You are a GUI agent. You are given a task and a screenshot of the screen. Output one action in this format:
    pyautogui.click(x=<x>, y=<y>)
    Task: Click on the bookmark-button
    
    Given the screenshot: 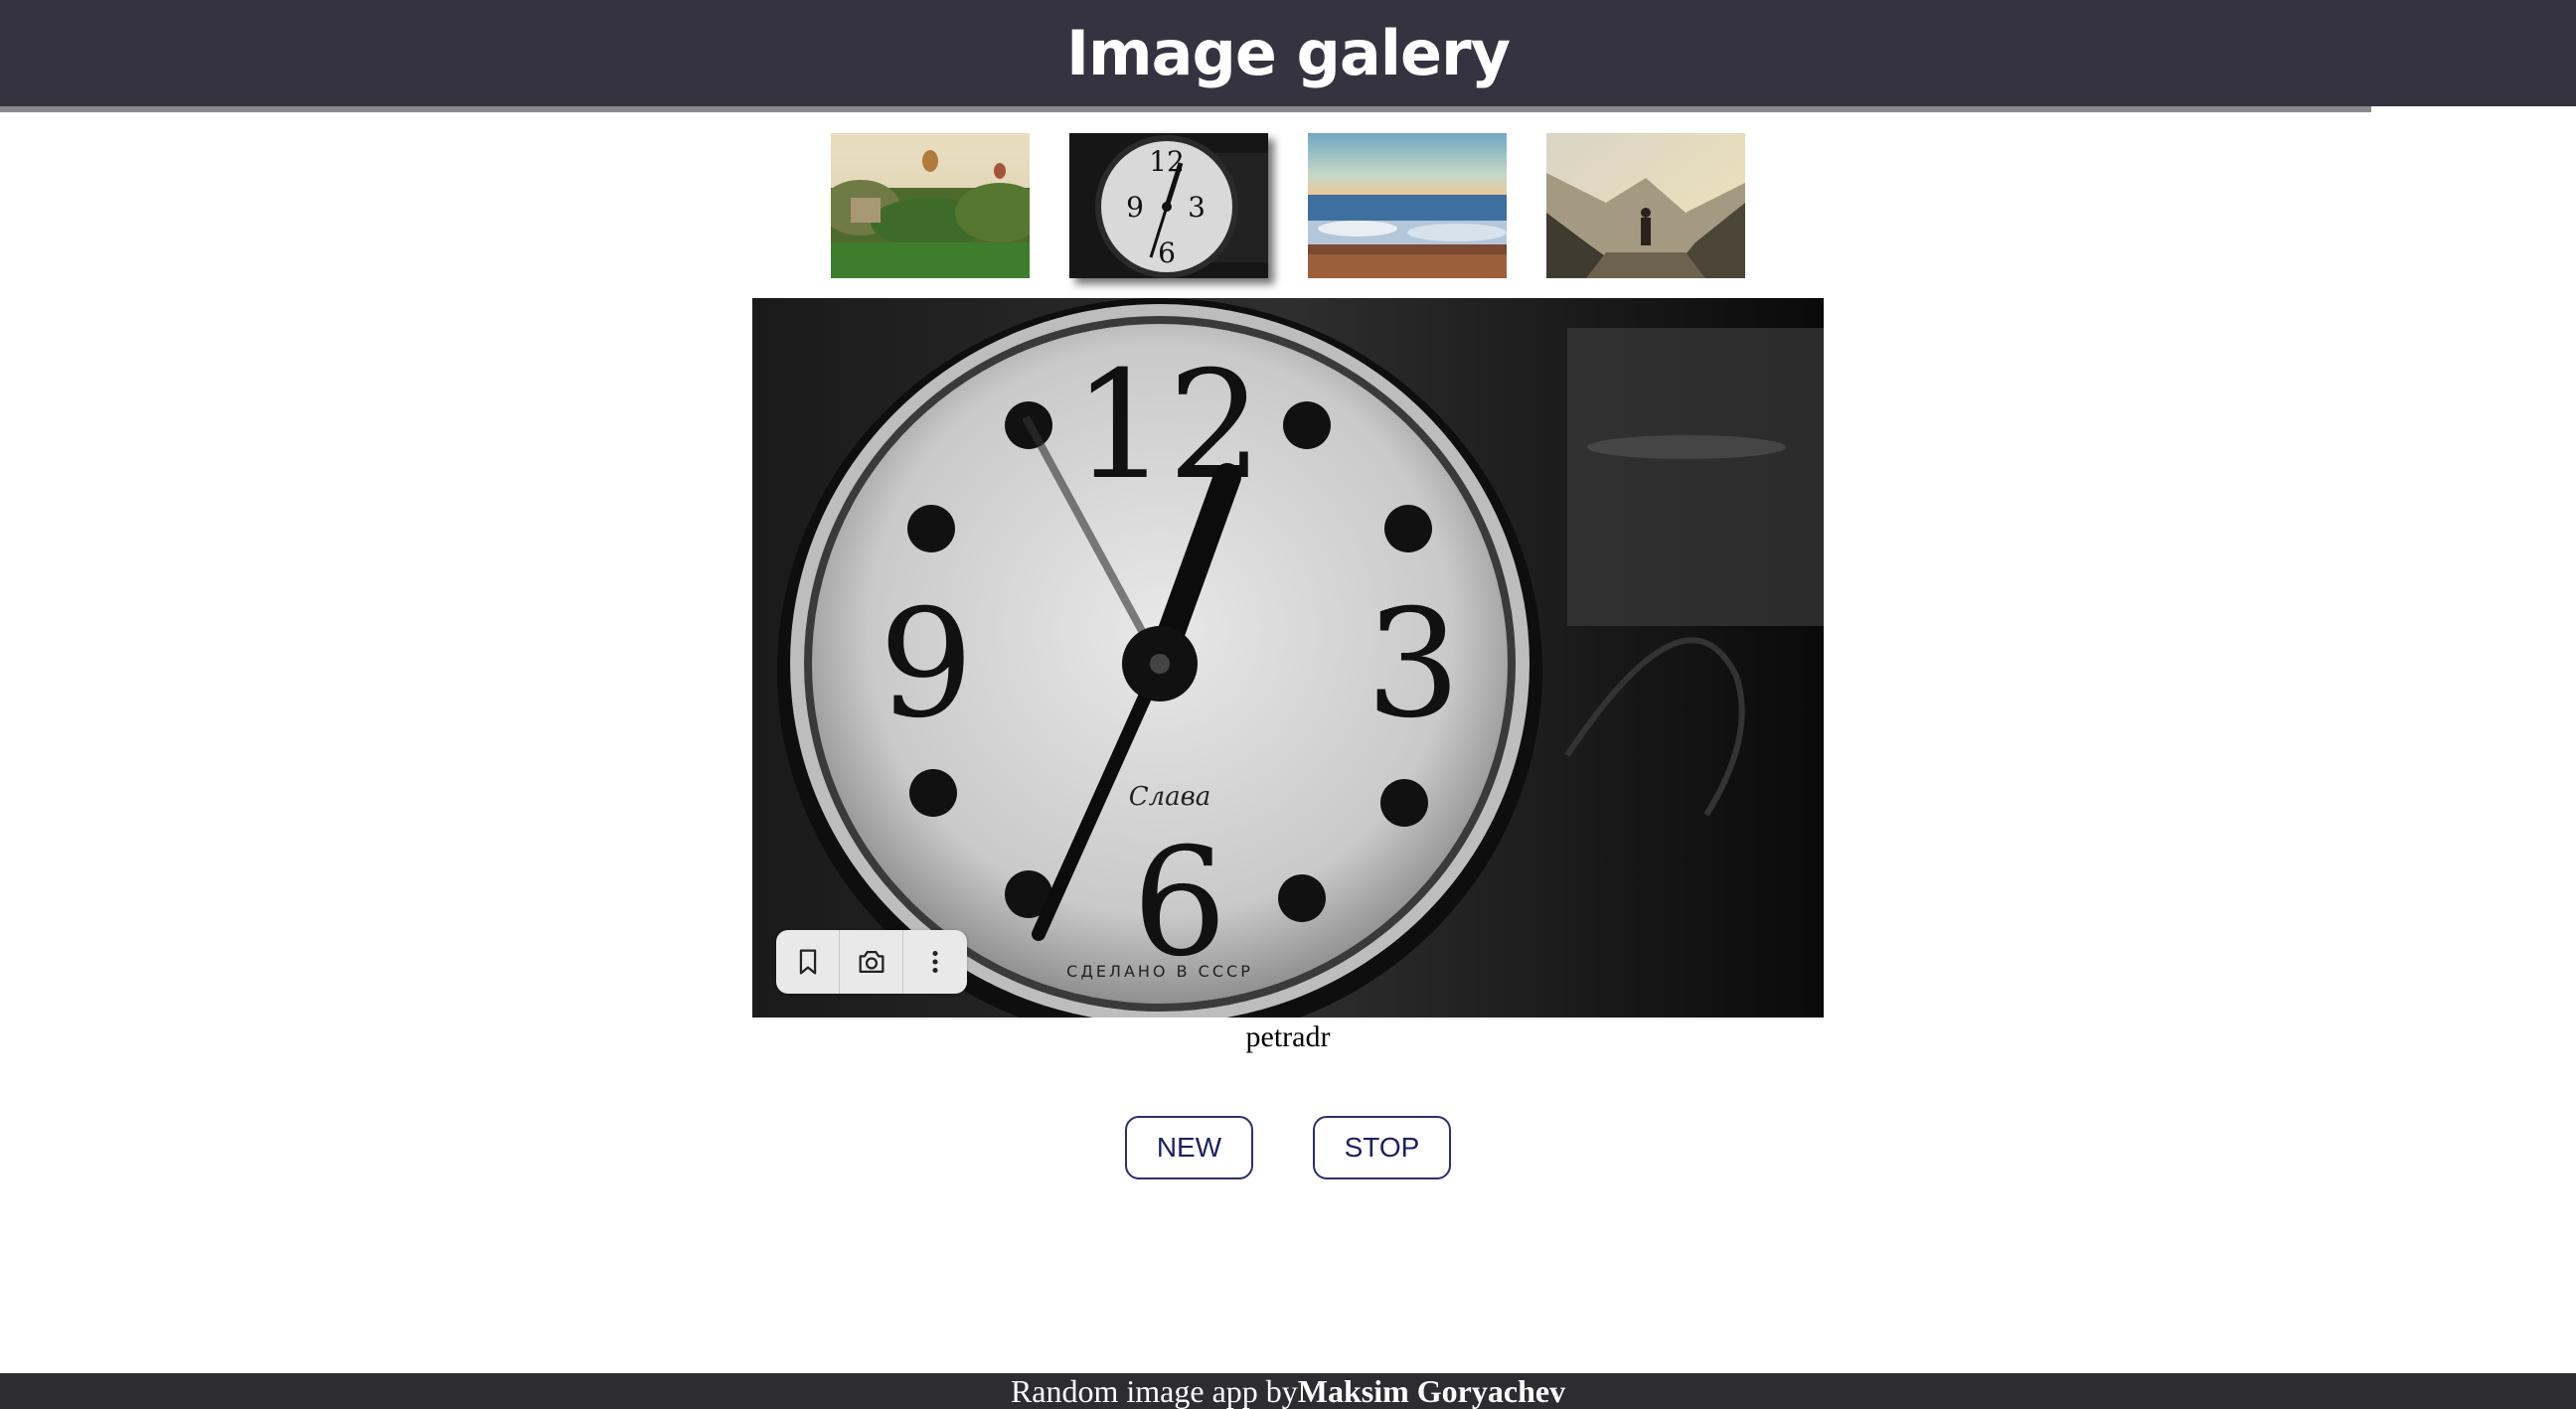 What is the action you would take?
    pyautogui.click(x=808, y=962)
    